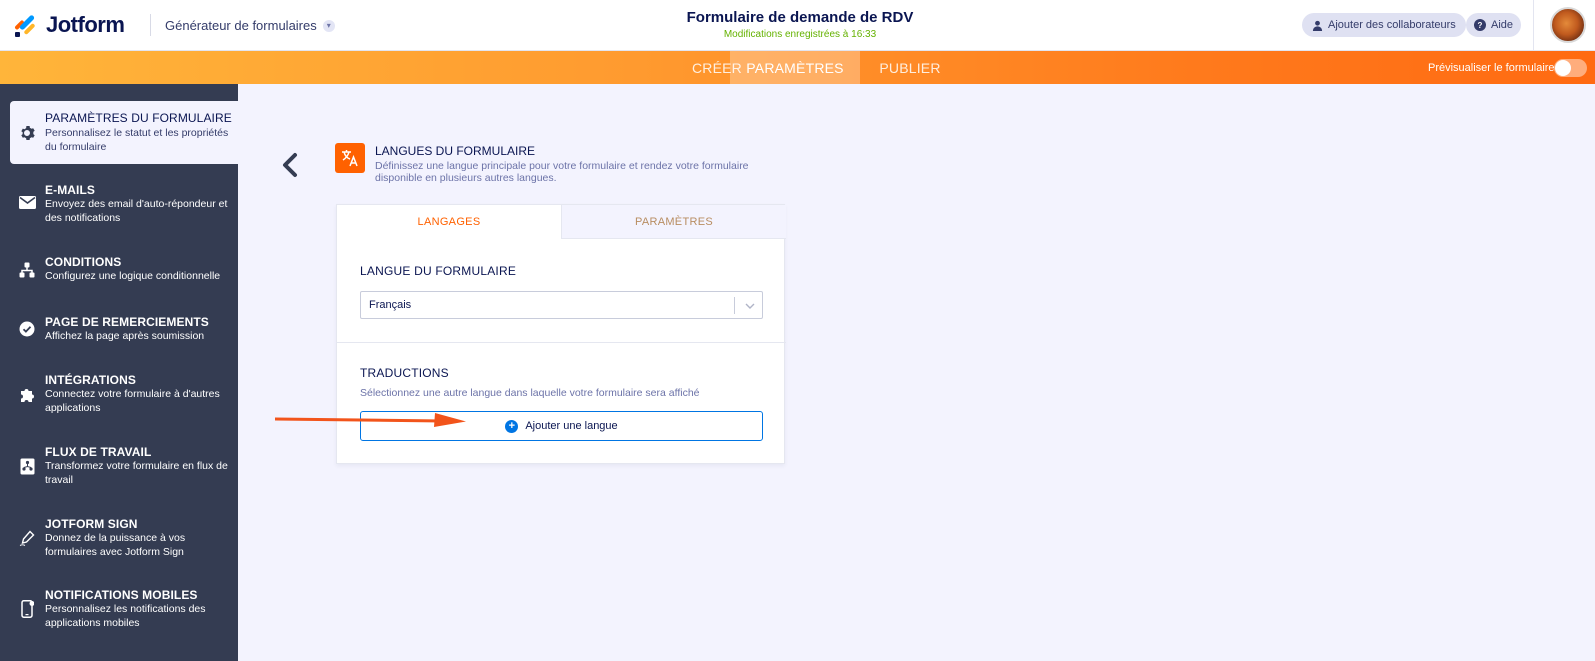 This screenshot has height=661, width=1595. What do you see at coordinates (70, 190) in the screenshot?
I see `sidebar-item-title: E-MAILS` at bounding box center [70, 190].